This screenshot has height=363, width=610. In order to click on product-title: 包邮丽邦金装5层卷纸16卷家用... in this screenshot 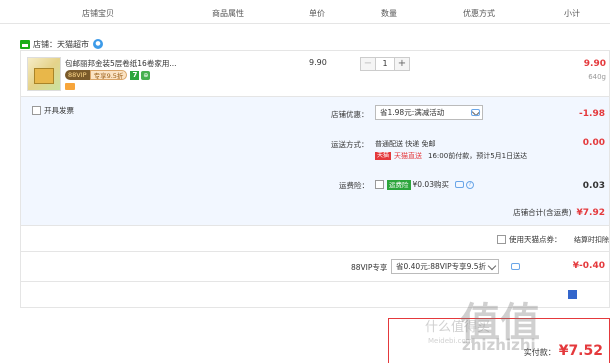, I will do `click(120, 63)`.